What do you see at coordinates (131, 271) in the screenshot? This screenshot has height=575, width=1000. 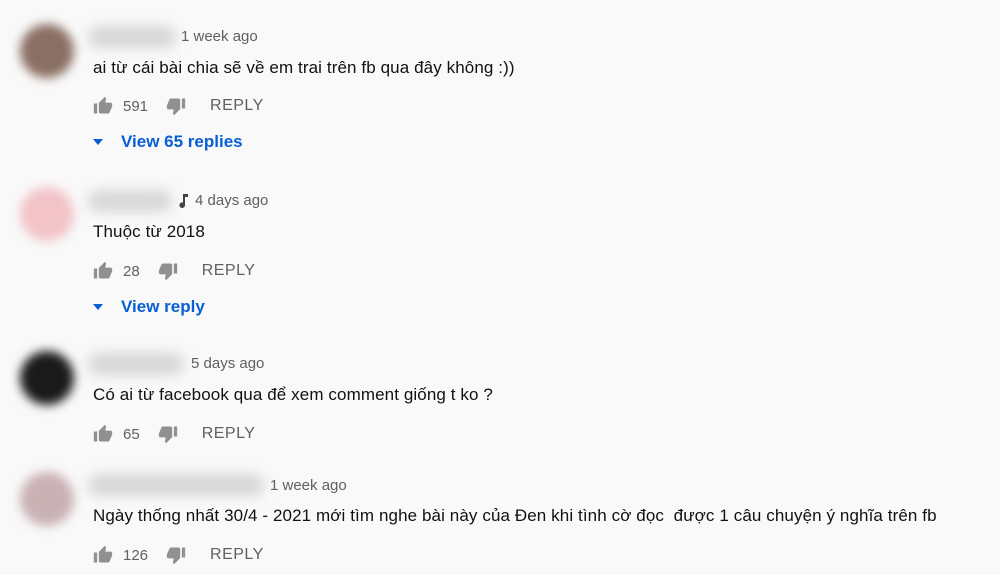 I see `like-count: 28` at bounding box center [131, 271].